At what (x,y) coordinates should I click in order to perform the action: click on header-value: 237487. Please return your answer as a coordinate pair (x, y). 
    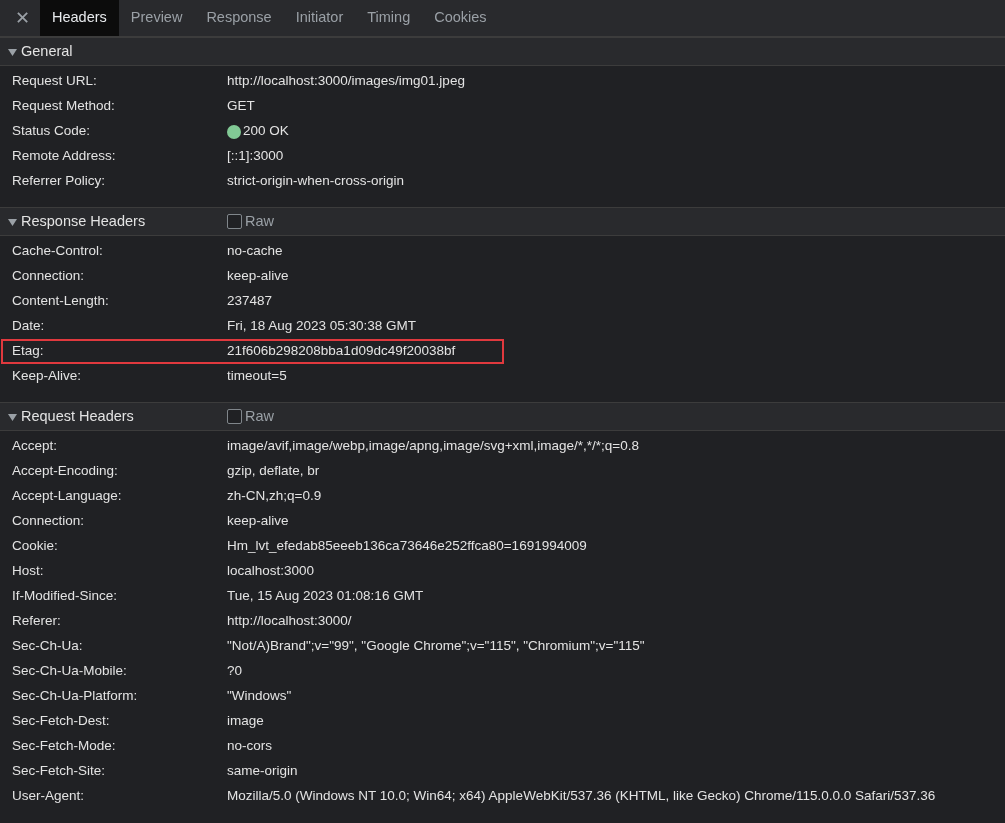
    Looking at the image, I should click on (250, 301).